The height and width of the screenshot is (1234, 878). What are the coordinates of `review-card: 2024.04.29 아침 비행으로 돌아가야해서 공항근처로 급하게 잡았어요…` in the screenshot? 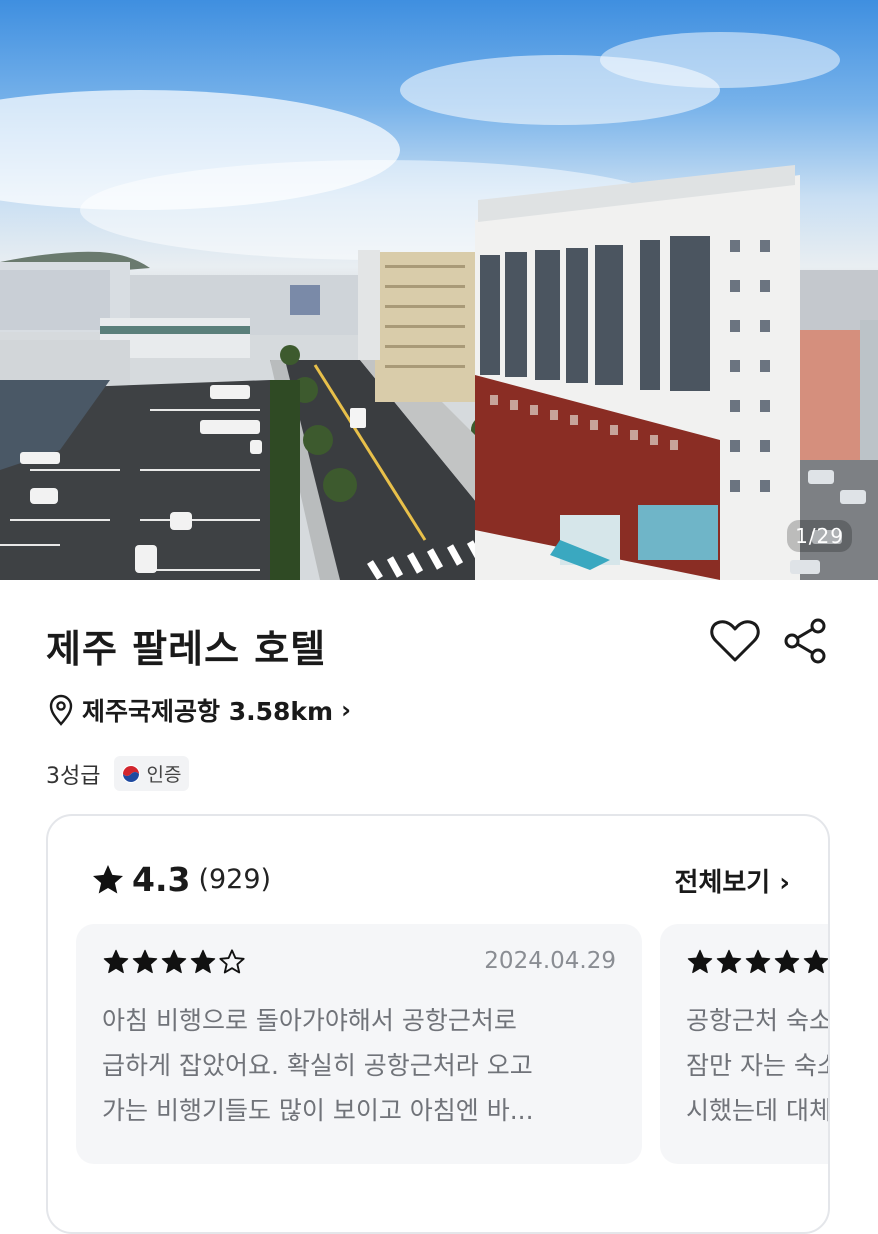 It's located at (359, 1044).